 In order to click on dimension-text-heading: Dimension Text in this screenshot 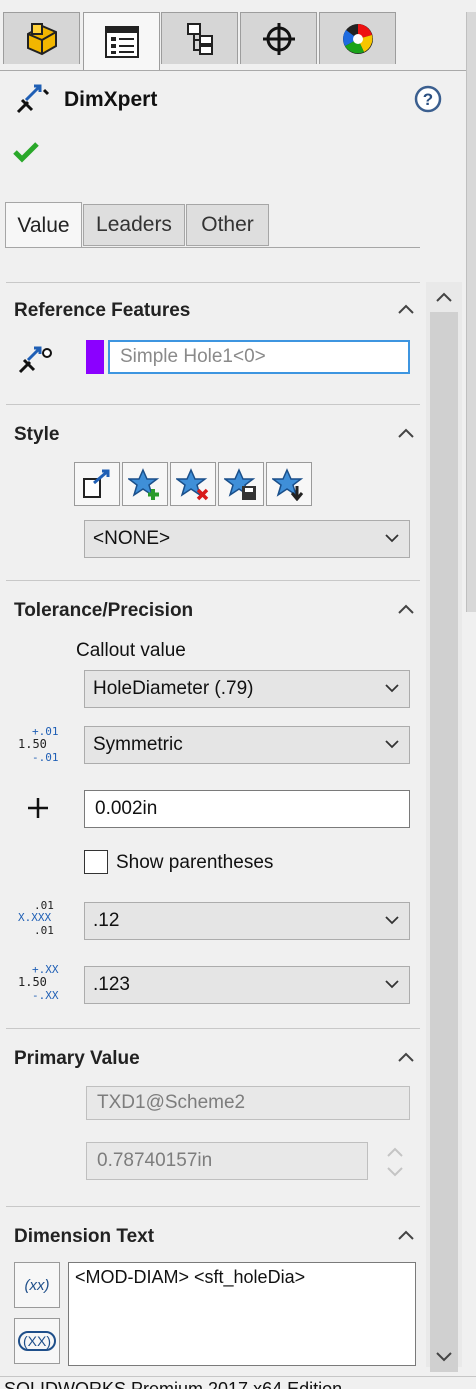, I will do `click(84, 1236)`.